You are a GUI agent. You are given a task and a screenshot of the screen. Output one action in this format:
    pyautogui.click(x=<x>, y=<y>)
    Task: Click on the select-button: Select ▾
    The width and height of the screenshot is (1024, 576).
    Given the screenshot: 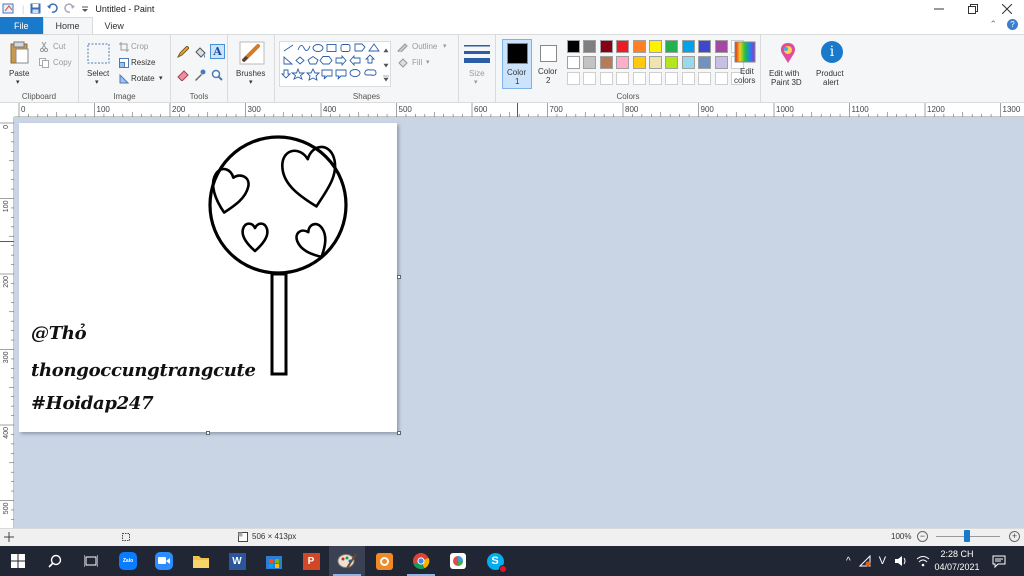 What is the action you would take?
    pyautogui.click(x=99, y=66)
    